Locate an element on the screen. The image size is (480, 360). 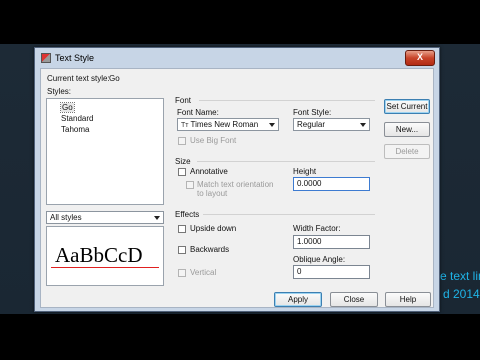
help-button: Help is located at coordinates (408, 299).